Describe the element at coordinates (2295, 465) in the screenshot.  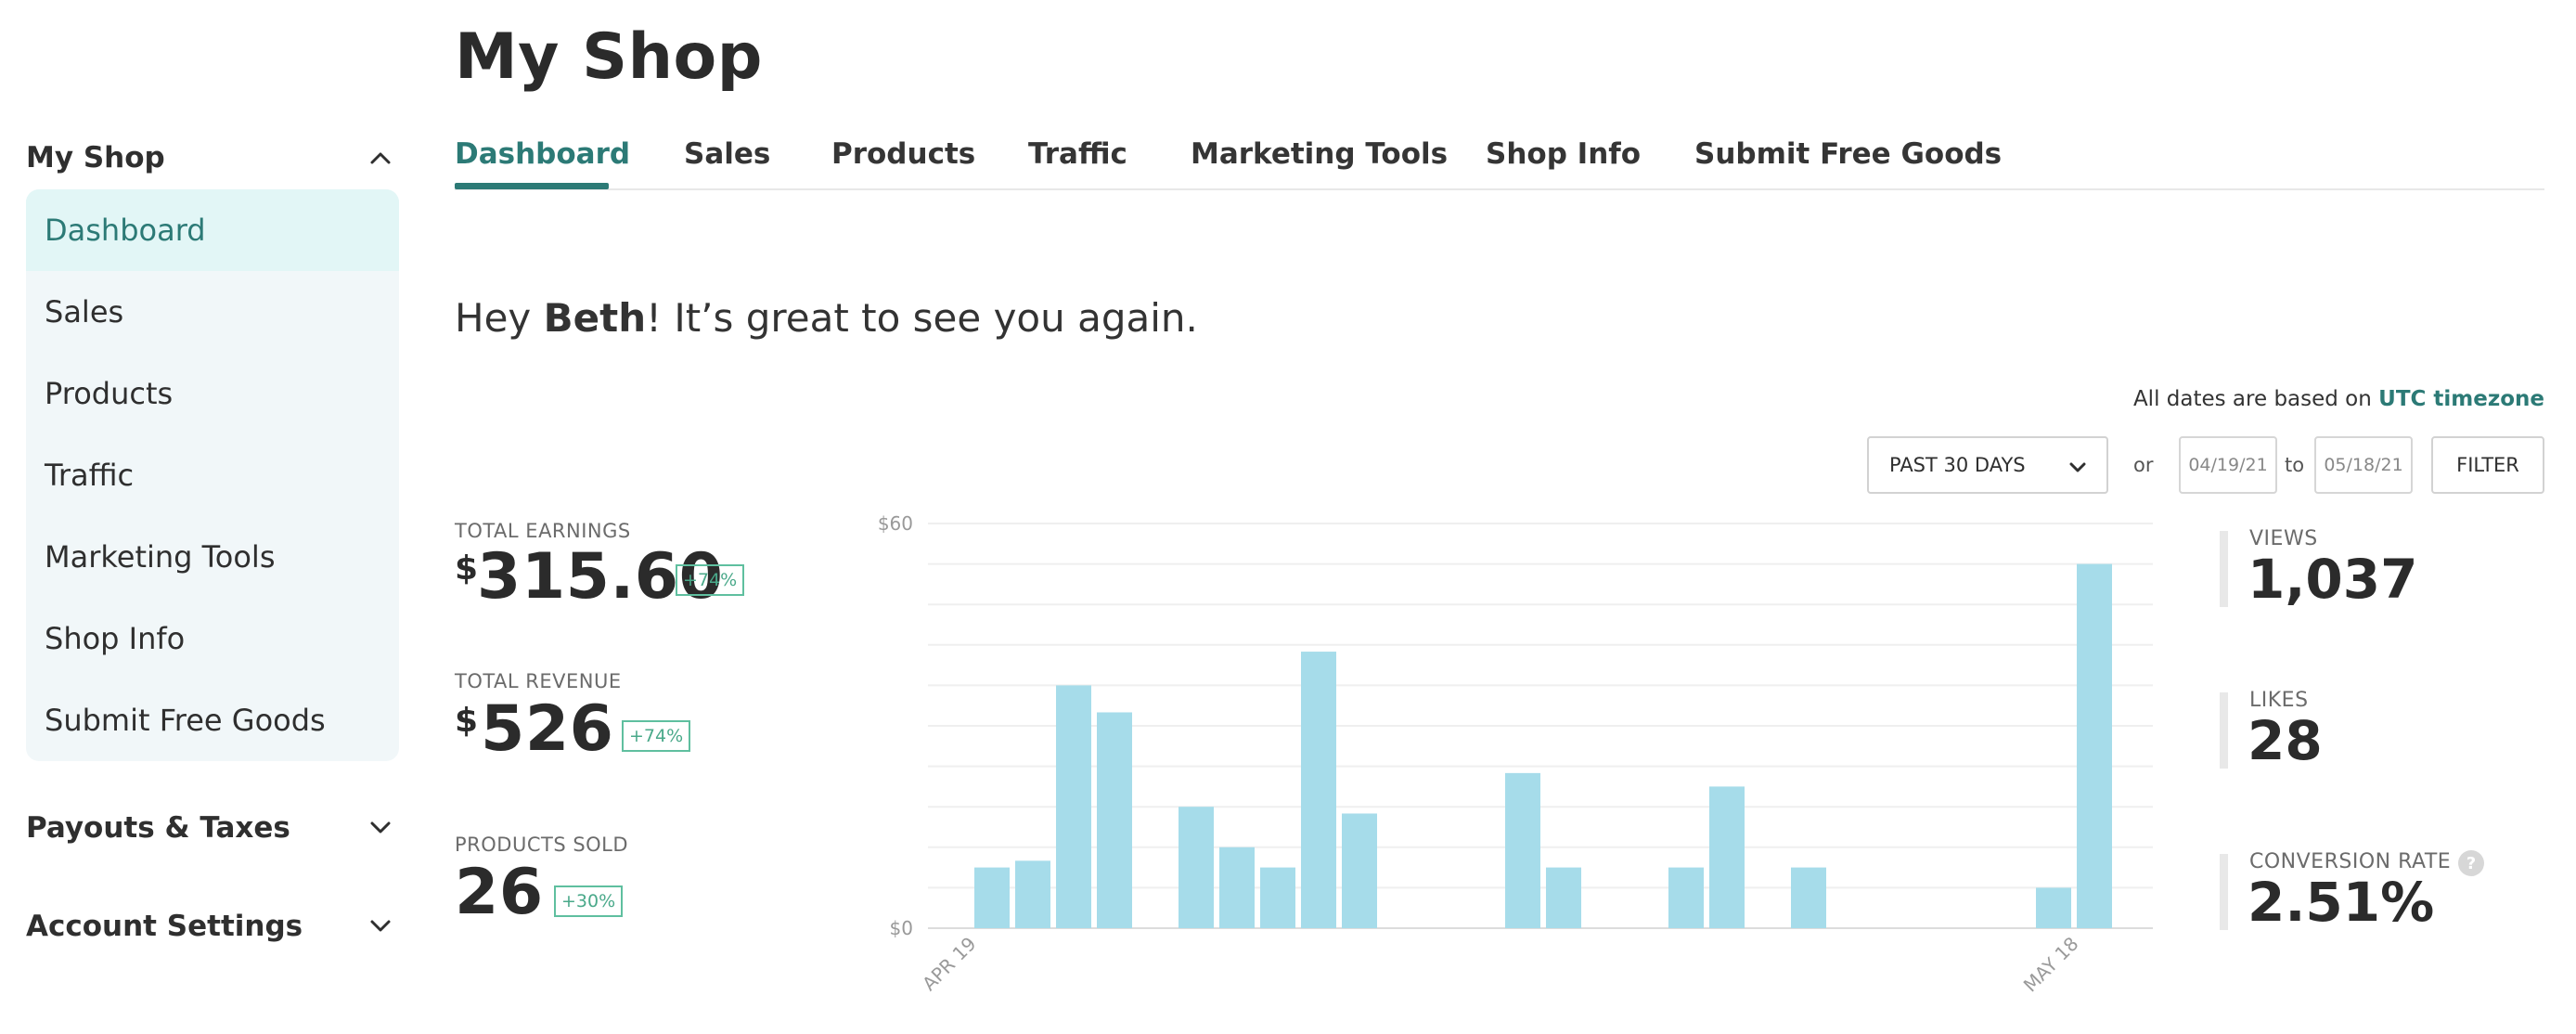
I see `to-label: to` at that location.